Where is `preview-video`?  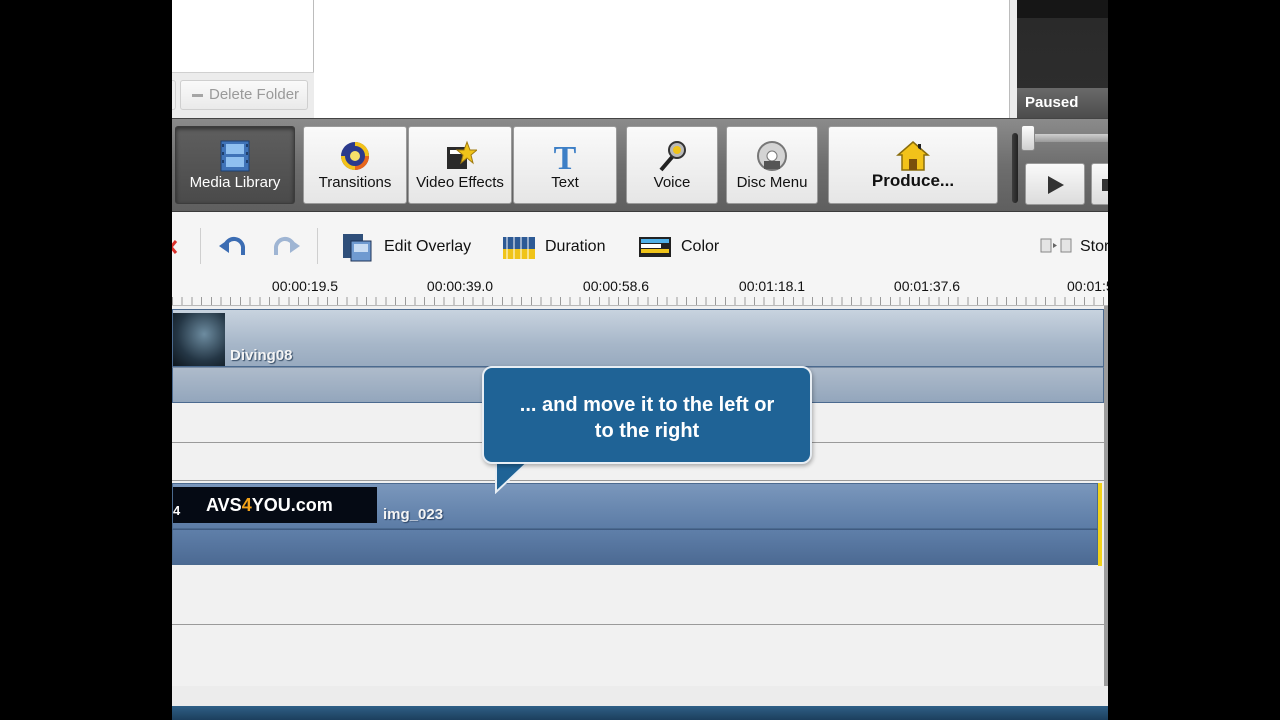 preview-video is located at coordinates (1062, 44).